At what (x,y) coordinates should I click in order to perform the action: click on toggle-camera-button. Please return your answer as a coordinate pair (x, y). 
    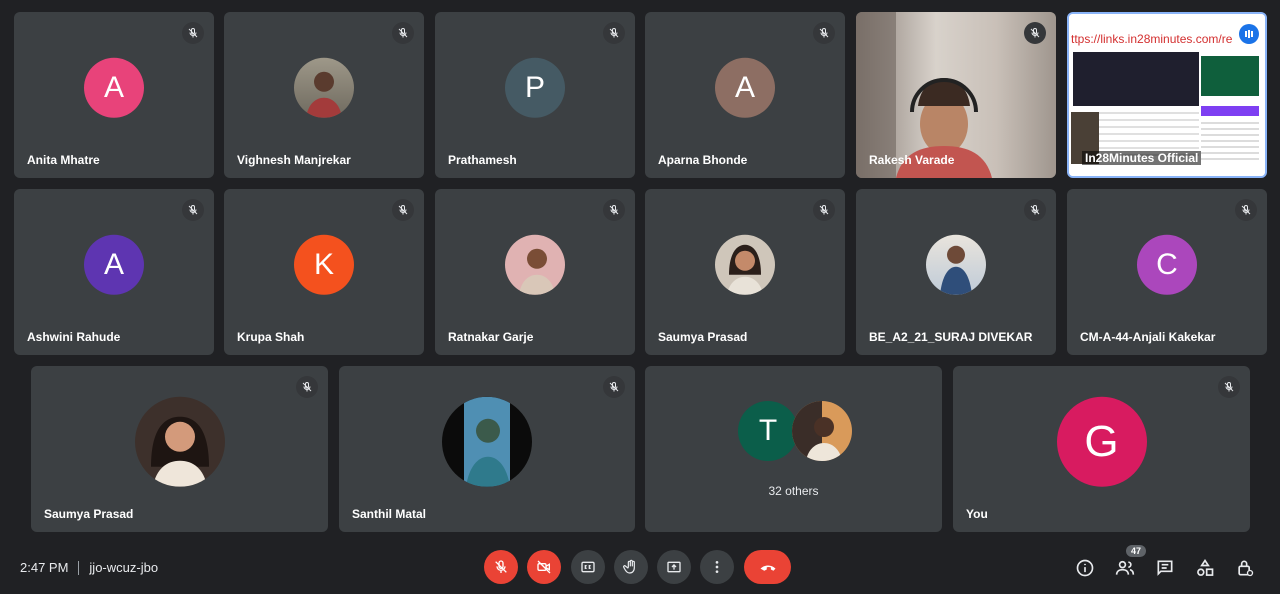
    Looking at the image, I should click on (544, 567).